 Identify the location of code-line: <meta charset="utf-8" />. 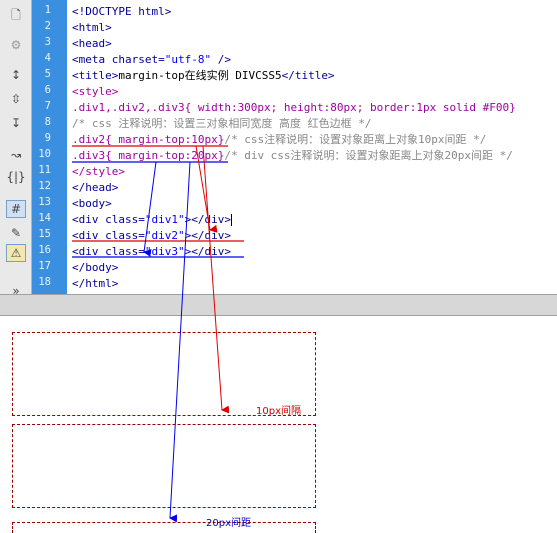
(151, 59).